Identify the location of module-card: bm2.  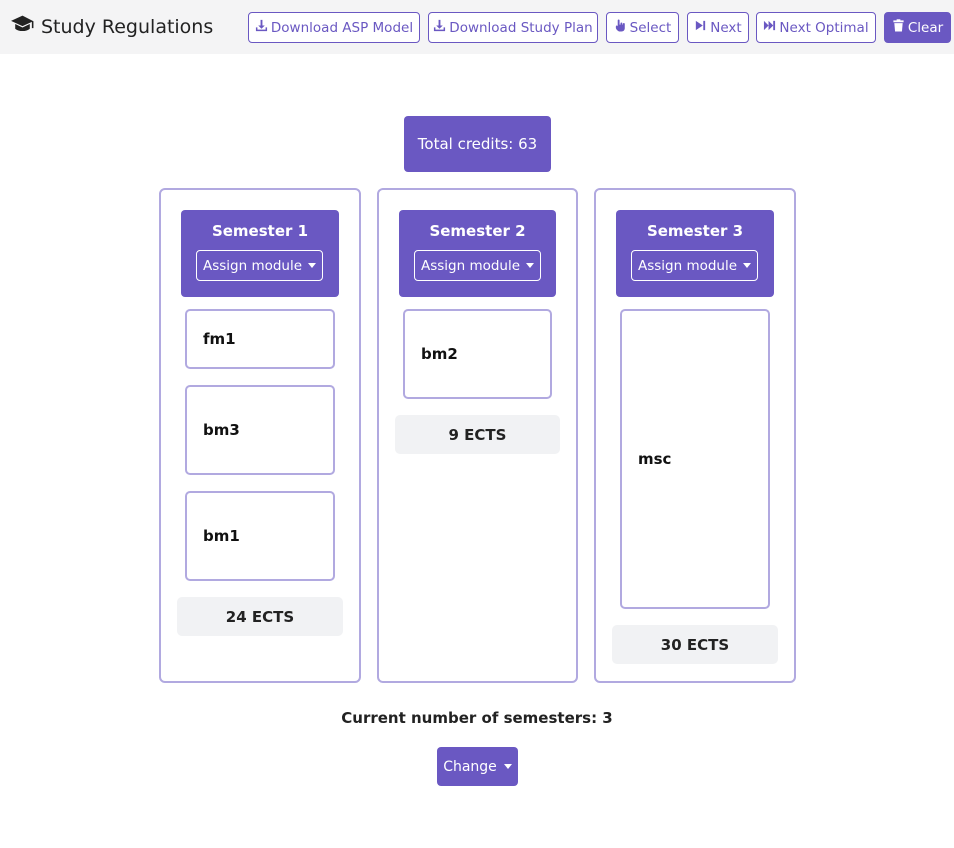
(477, 354).